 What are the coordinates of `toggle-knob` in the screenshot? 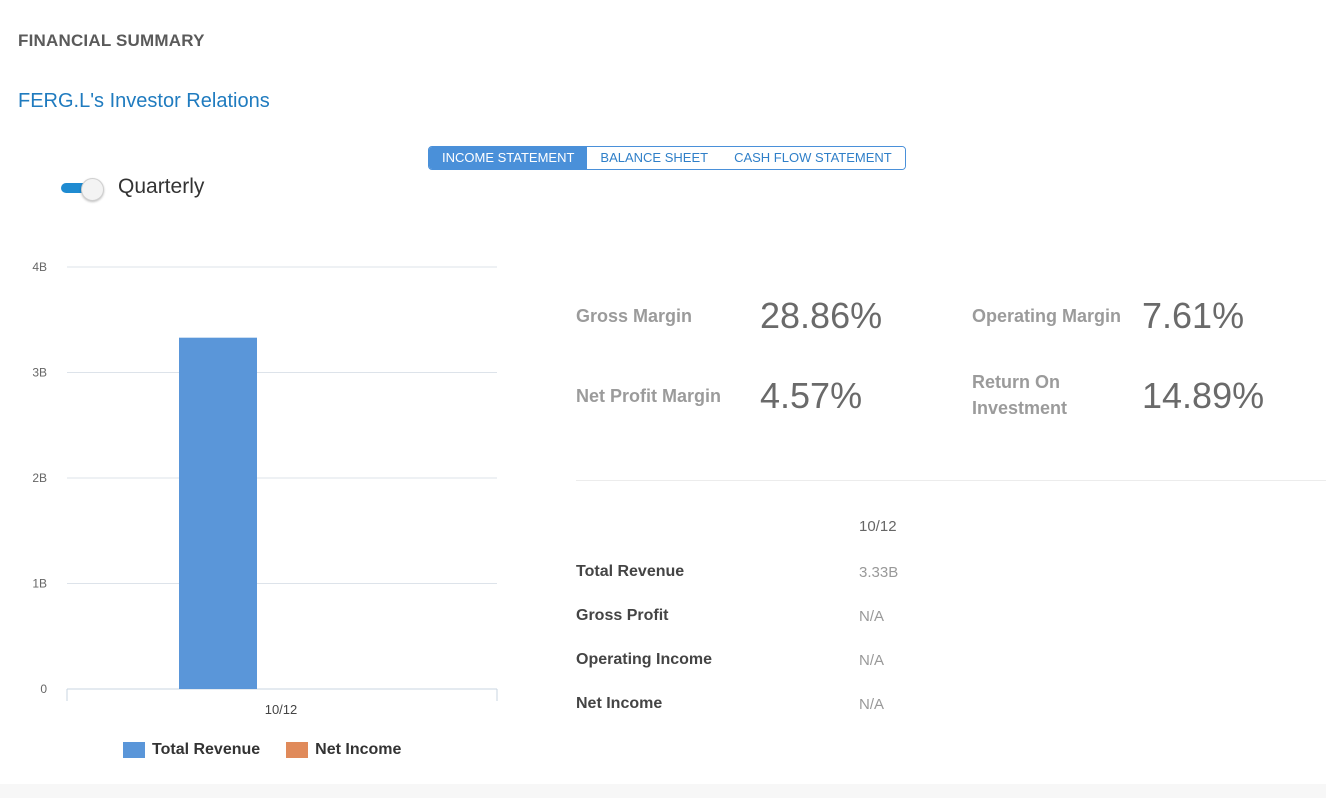 It's located at (92, 189).